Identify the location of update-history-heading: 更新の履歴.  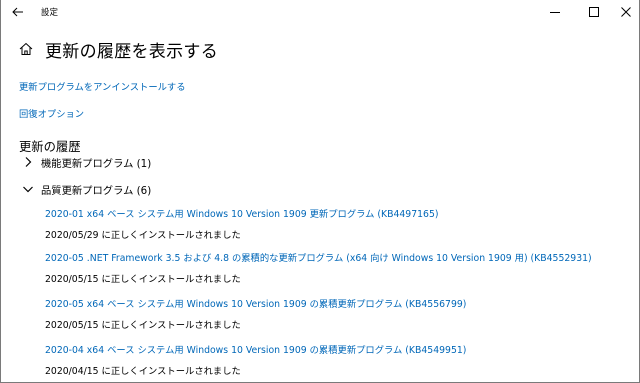
(50, 147).